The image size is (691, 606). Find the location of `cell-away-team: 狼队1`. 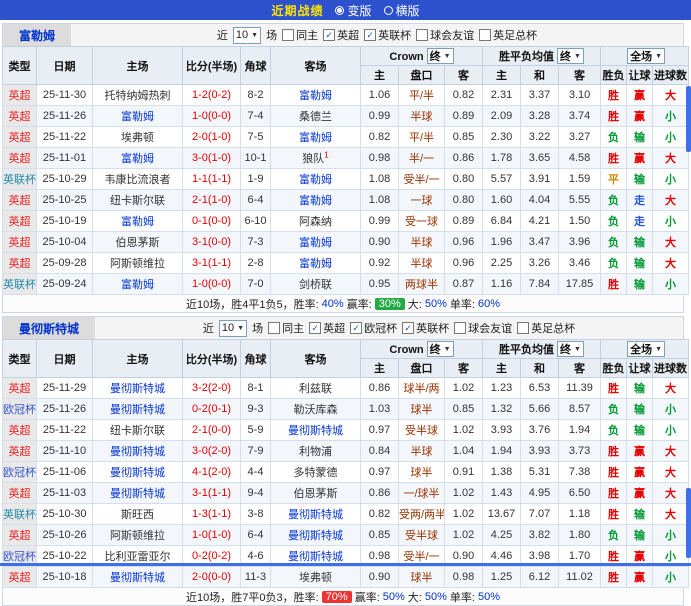

cell-away-team: 狼队1 is located at coordinates (315, 158).